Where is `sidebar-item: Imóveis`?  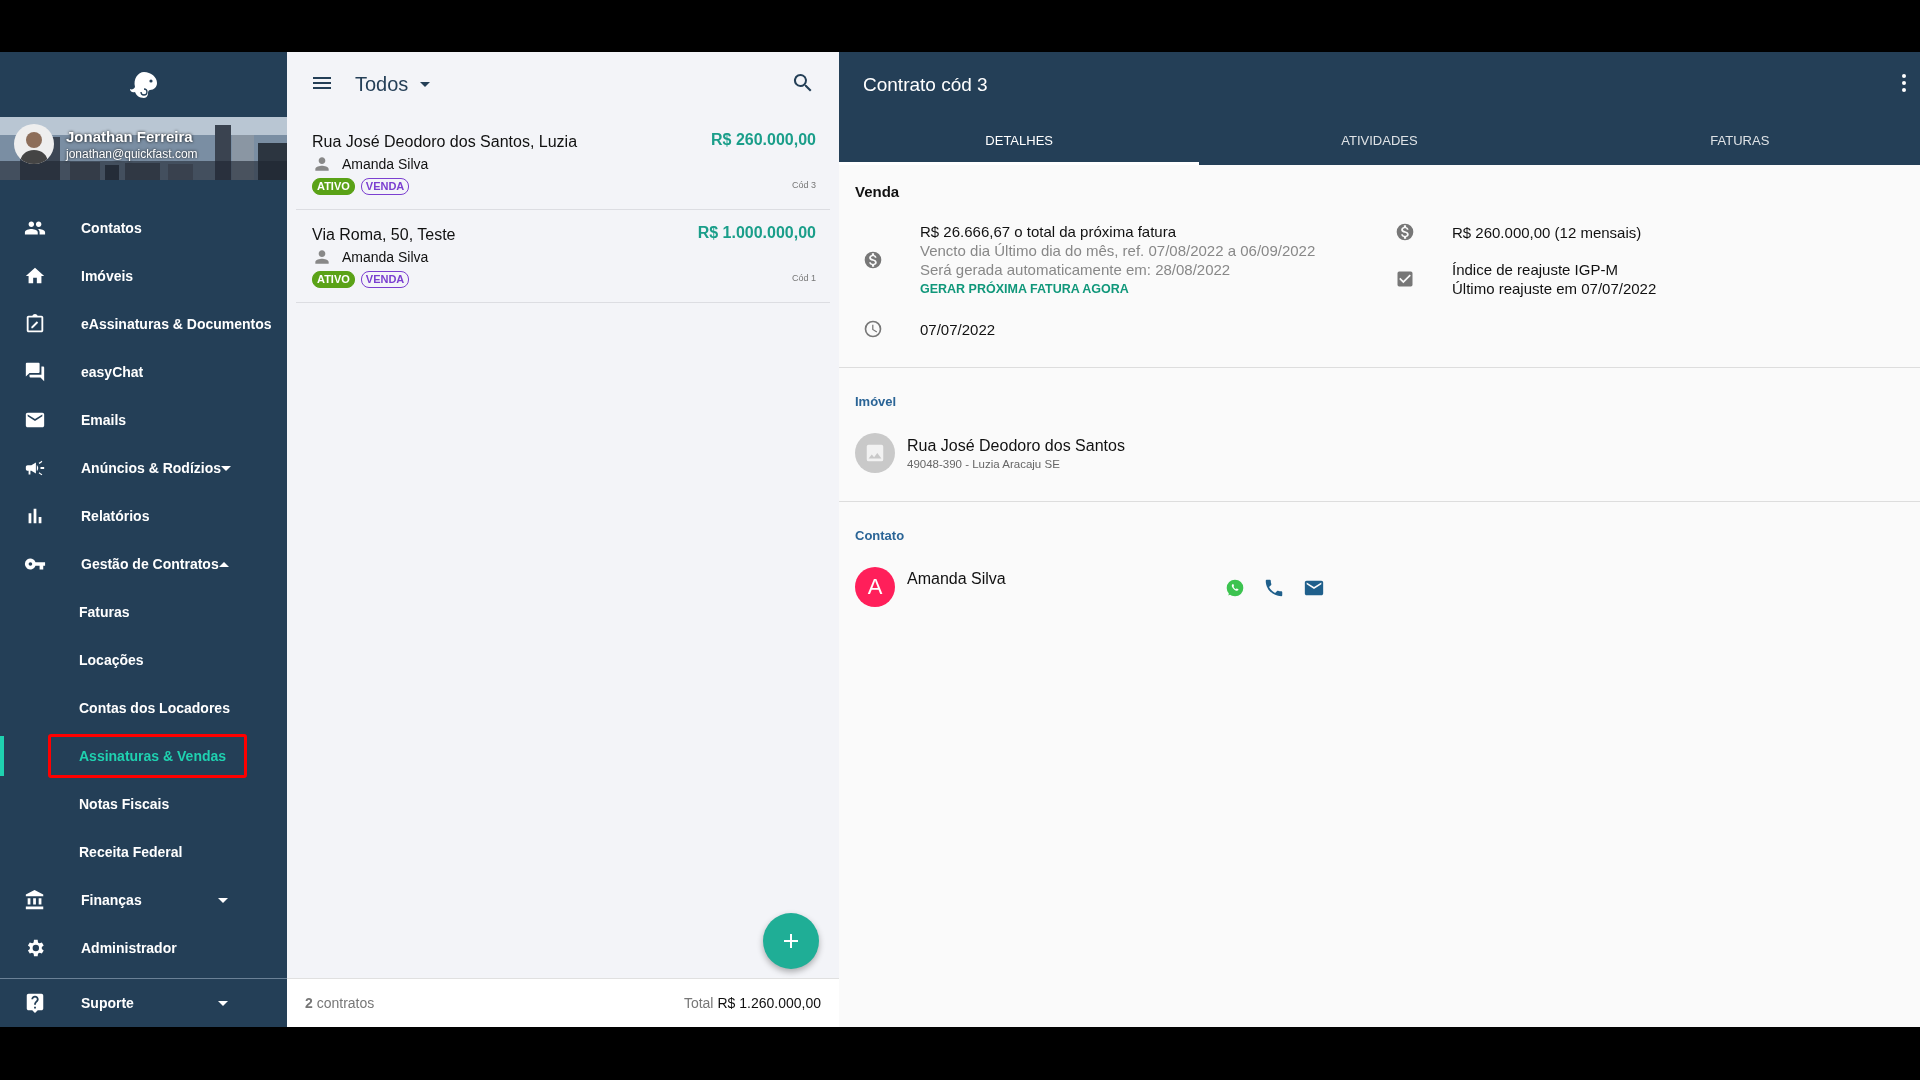 sidebar-item: Imóveis is located at coordinates (143, 276).